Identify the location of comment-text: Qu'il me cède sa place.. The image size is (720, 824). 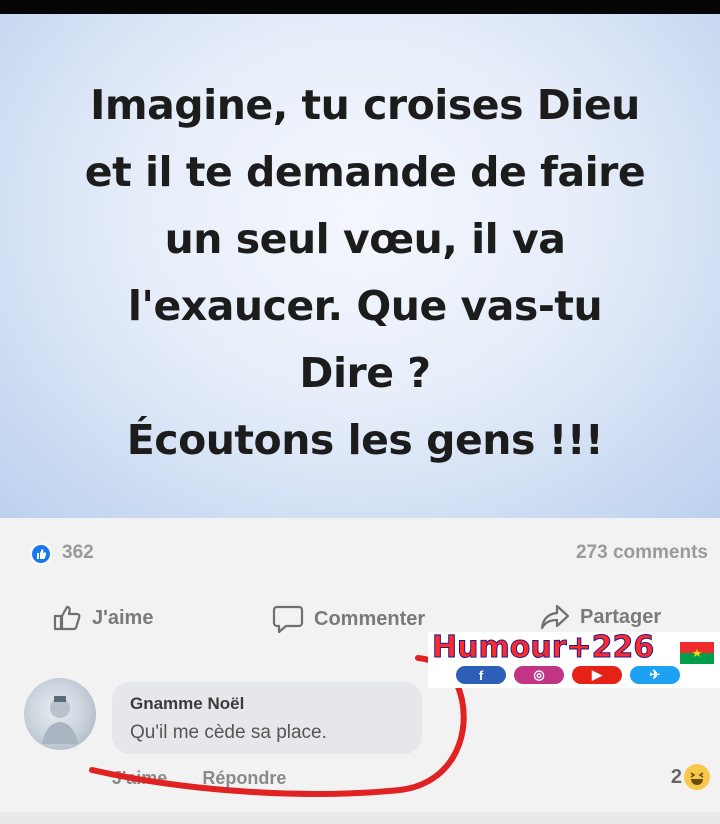
(228, 732).